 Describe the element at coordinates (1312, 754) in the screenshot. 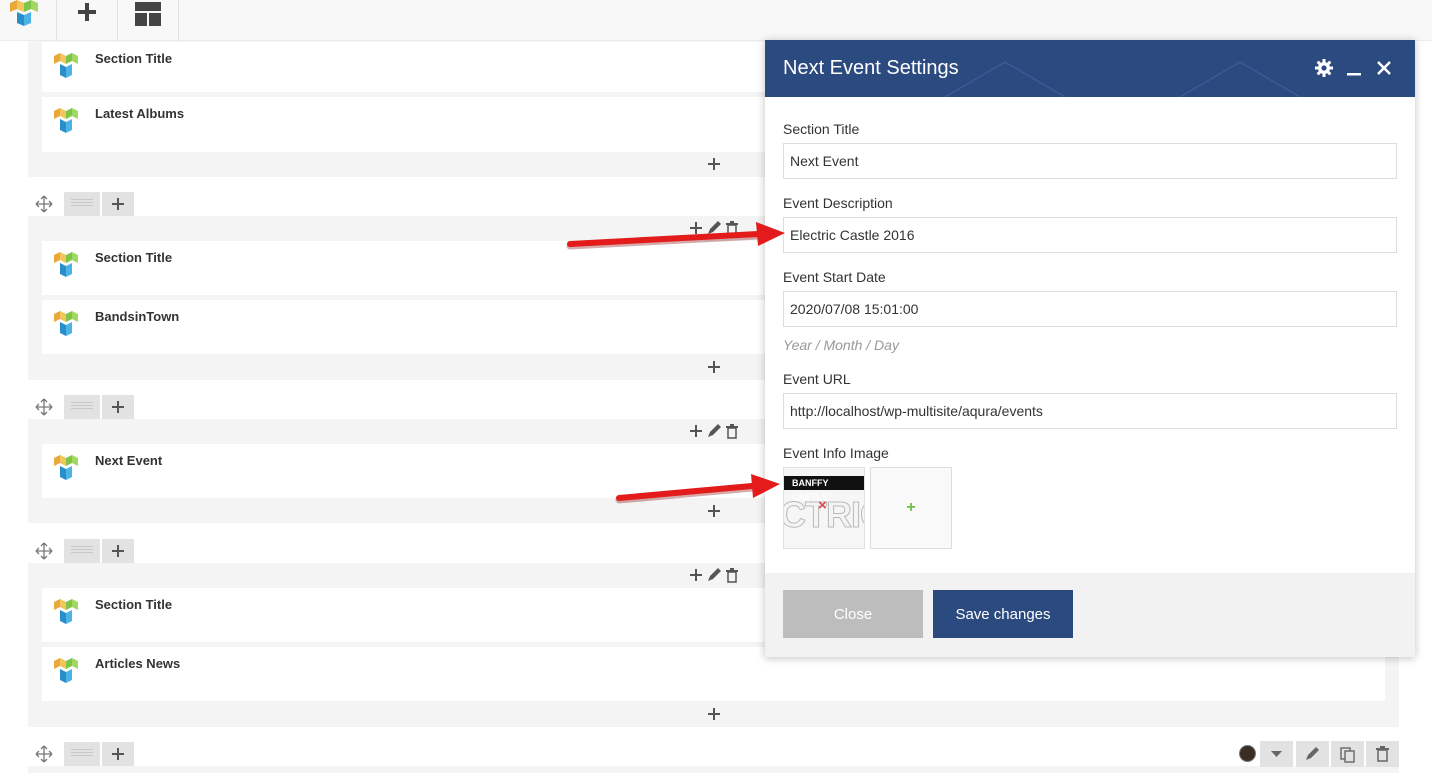

I see `edit-icon` at that location.